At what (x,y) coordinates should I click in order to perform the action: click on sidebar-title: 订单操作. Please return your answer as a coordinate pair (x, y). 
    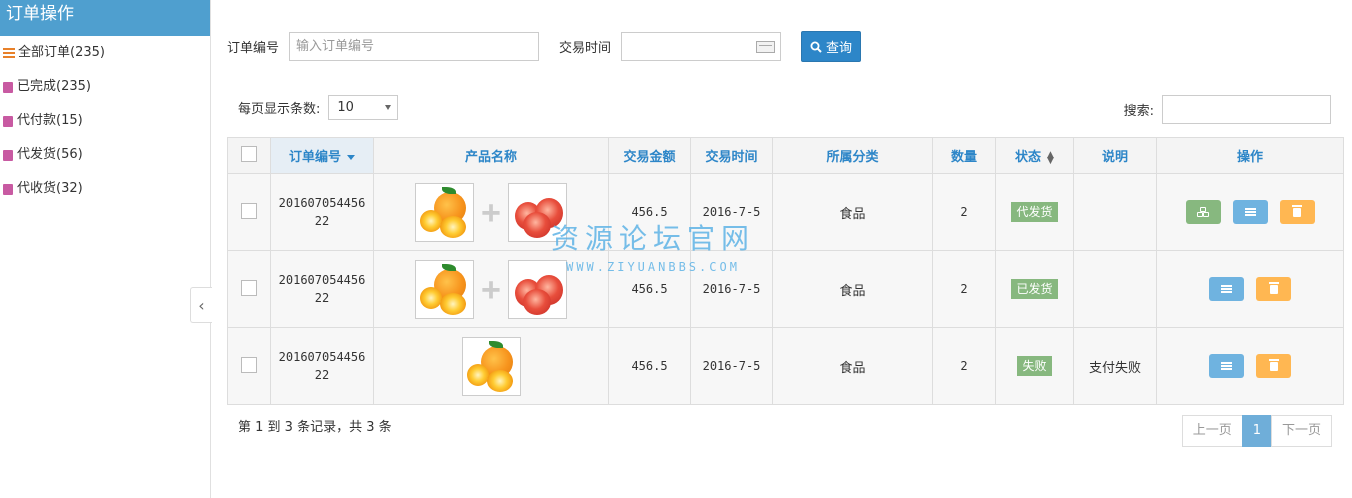
    Looking at the image, I should click on (105, 18).